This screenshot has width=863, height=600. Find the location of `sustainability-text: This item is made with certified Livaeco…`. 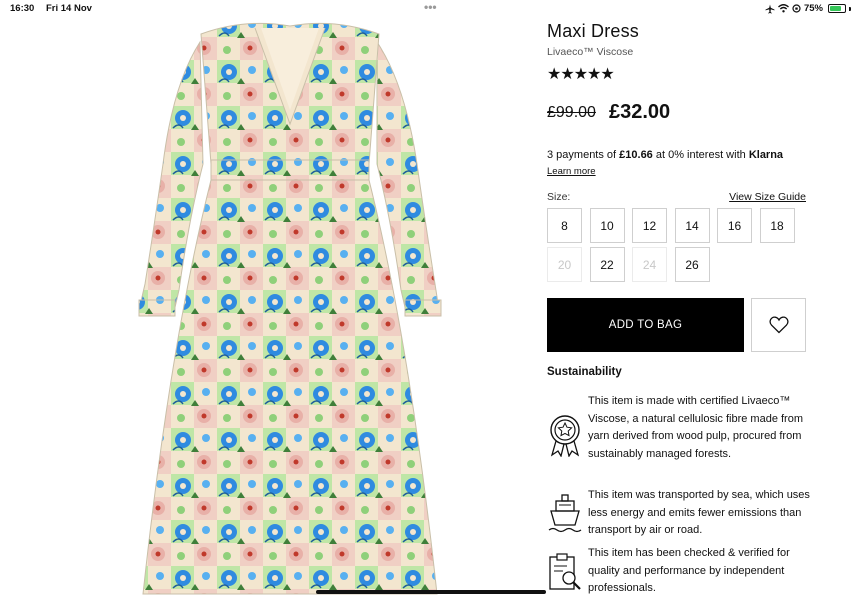

sustainability-text: This item is made with certified Livaeco… is located at coordinates (696, 427).